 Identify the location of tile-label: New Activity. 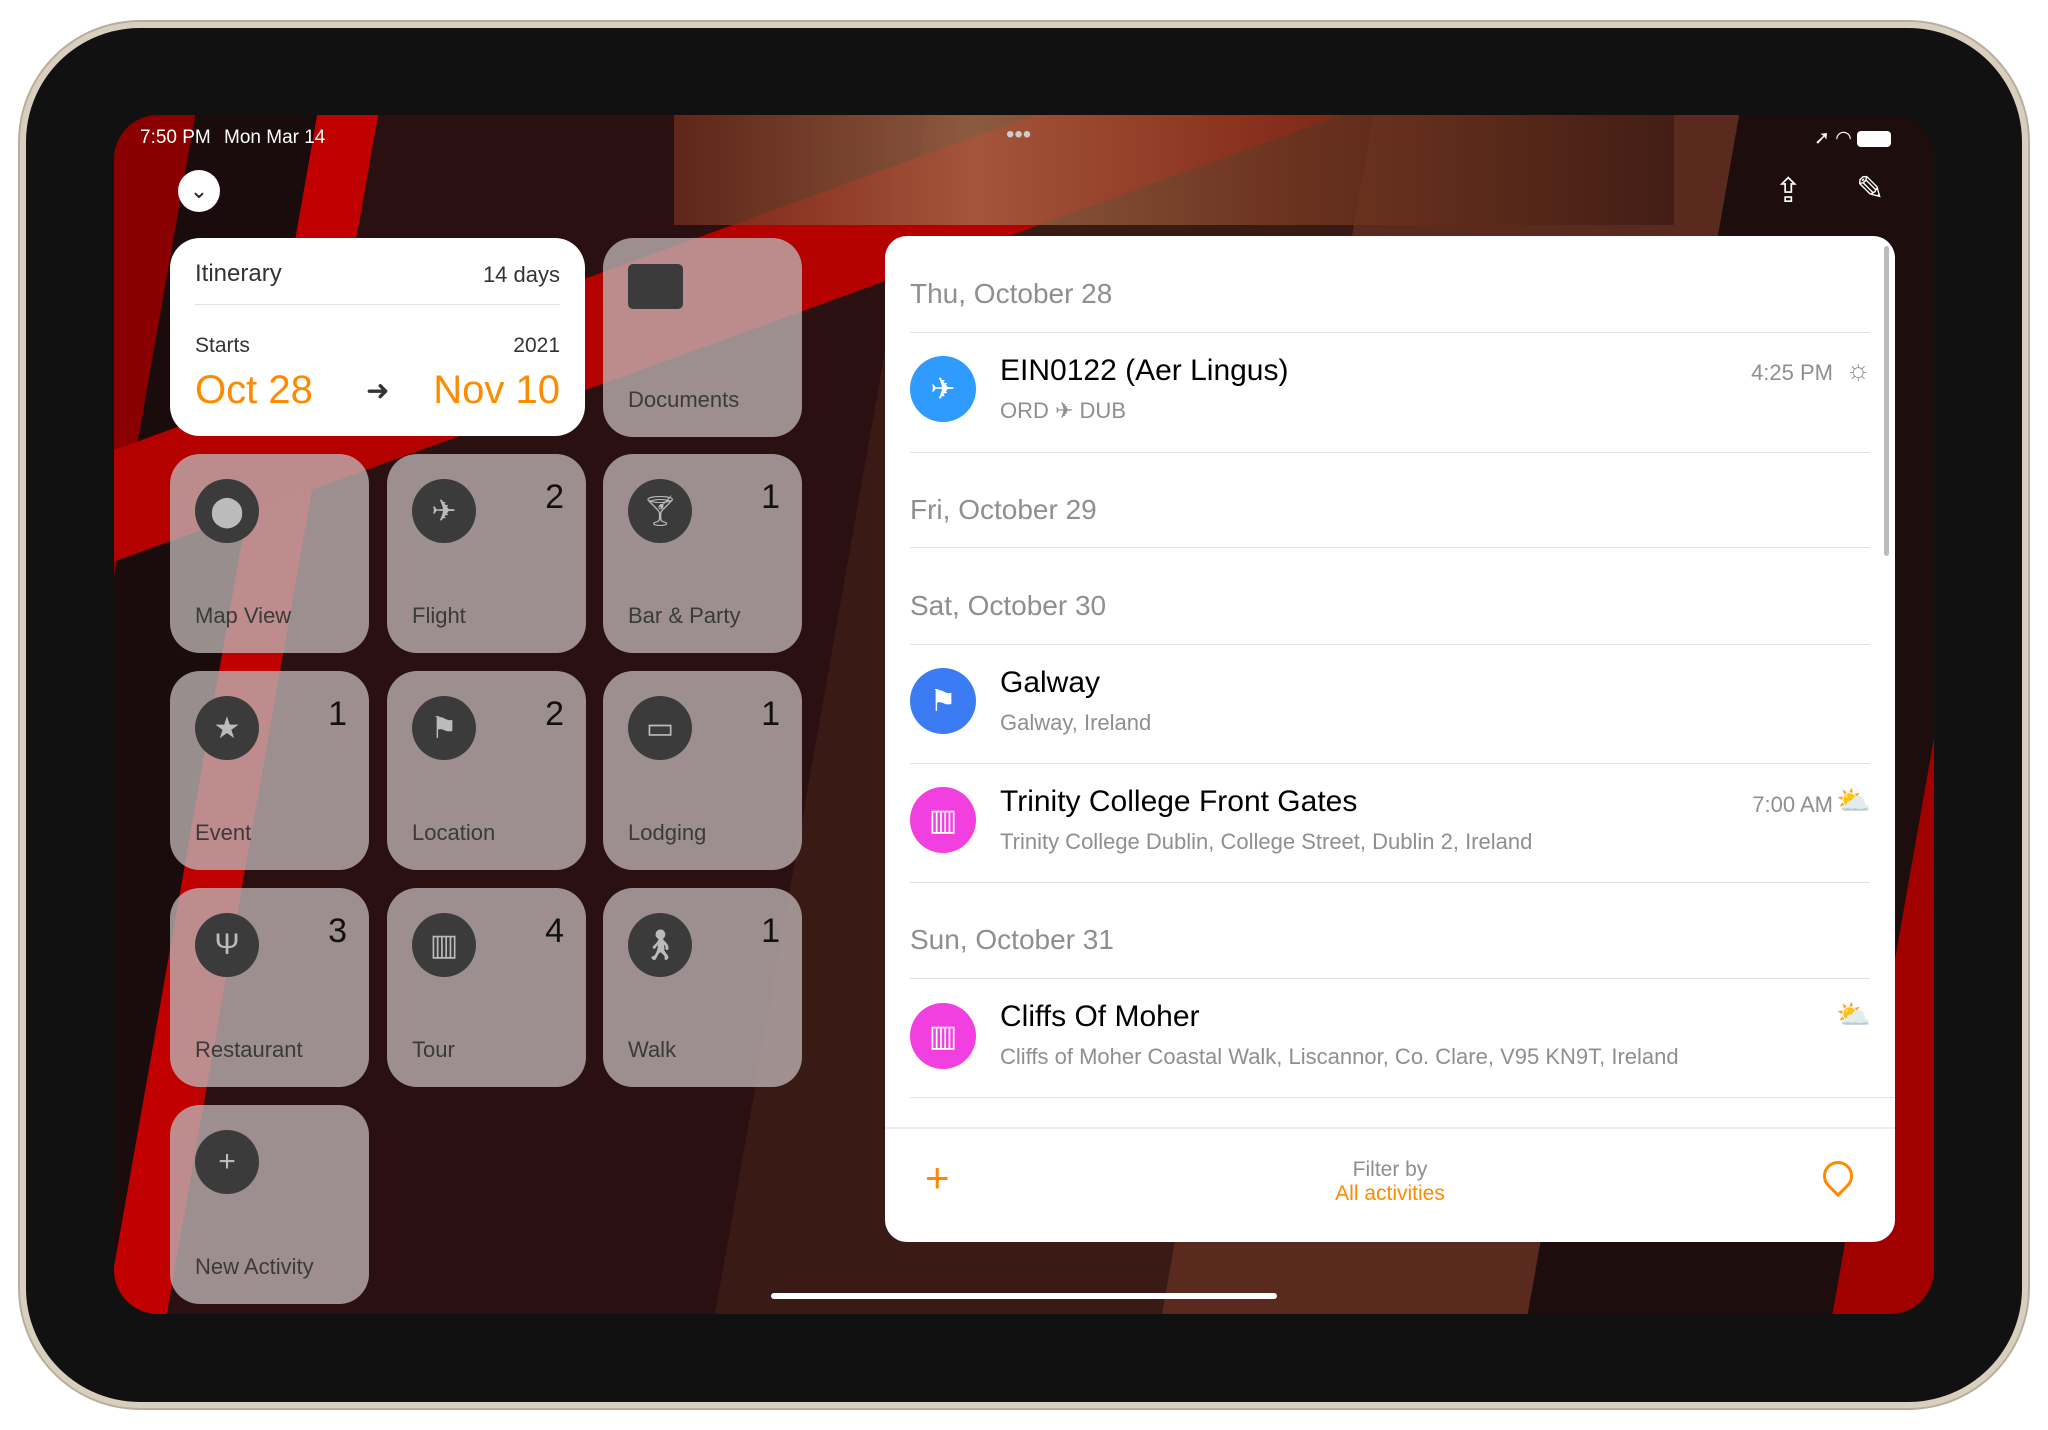
(254, 1266).